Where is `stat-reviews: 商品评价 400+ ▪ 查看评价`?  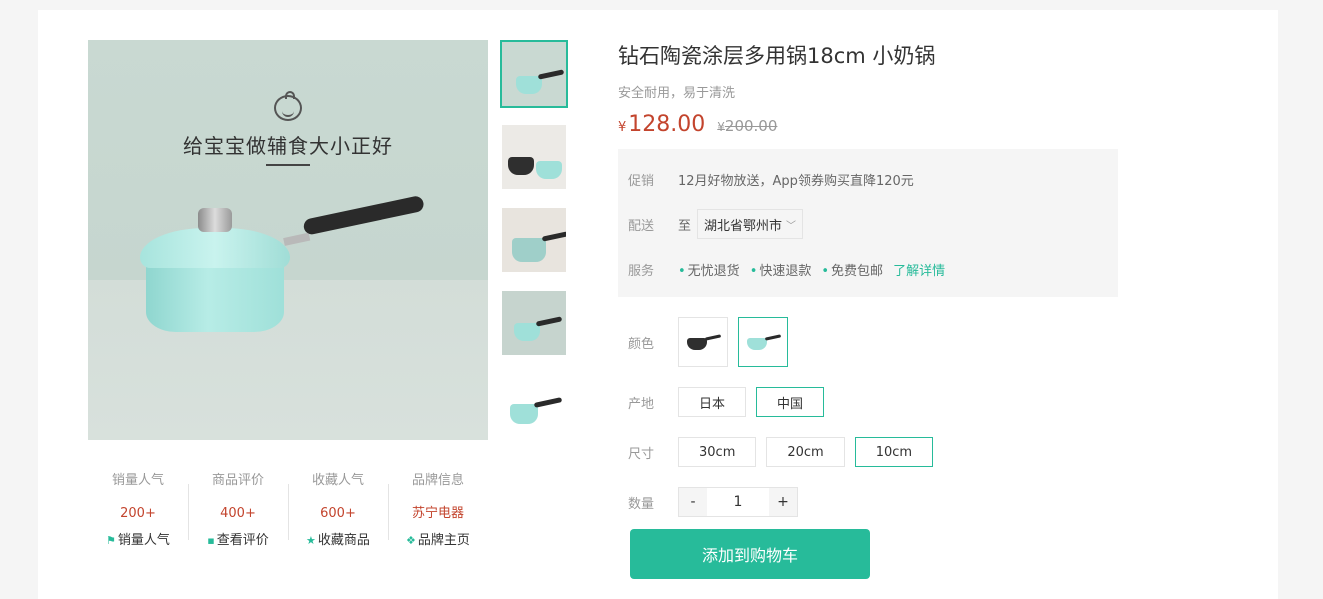
stat-reviews: 商品评价 400+ ▪ 查看评价 is located at coordinates (238, 510).